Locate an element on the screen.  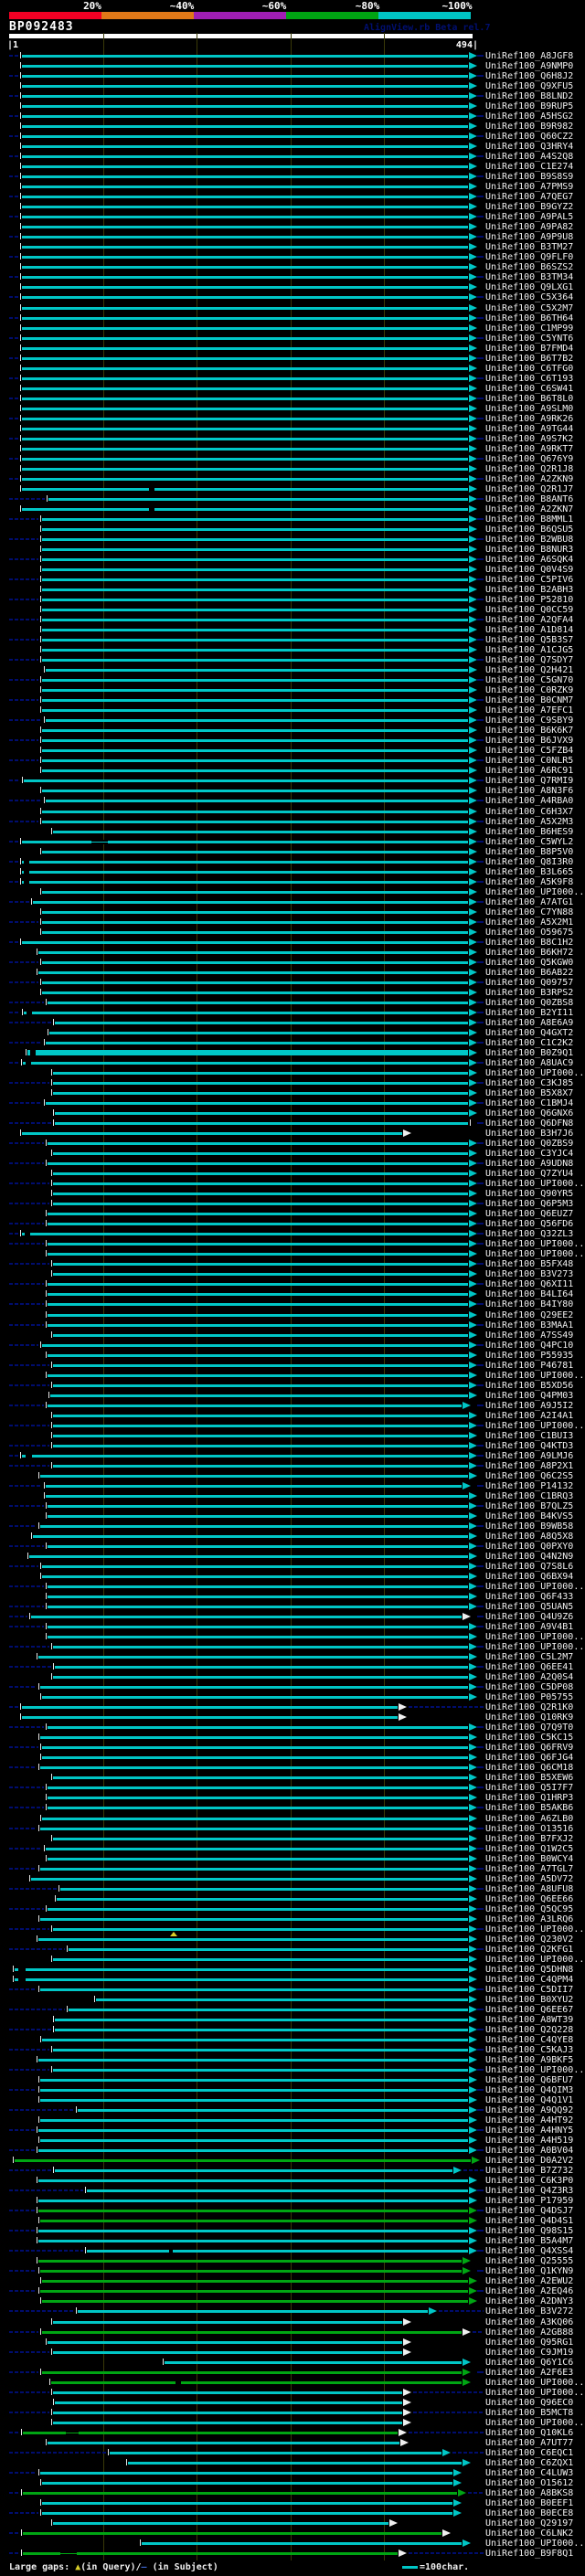
hit-label: UniRef100_A8WT39 is located at coordinates (529, 2020).